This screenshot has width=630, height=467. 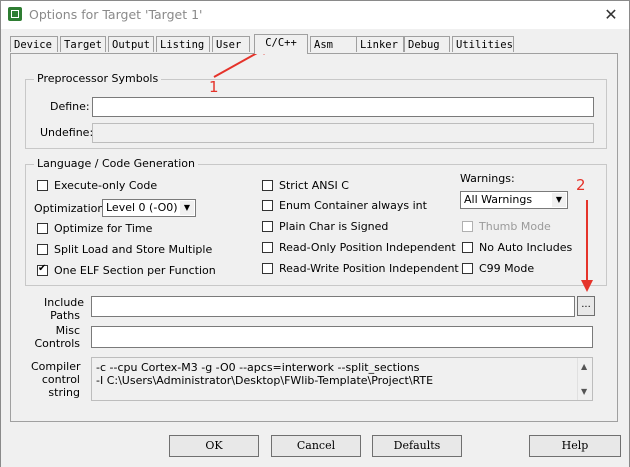 I want to click on tab-c-cpp: C/C++, so click(x=281, y=44).